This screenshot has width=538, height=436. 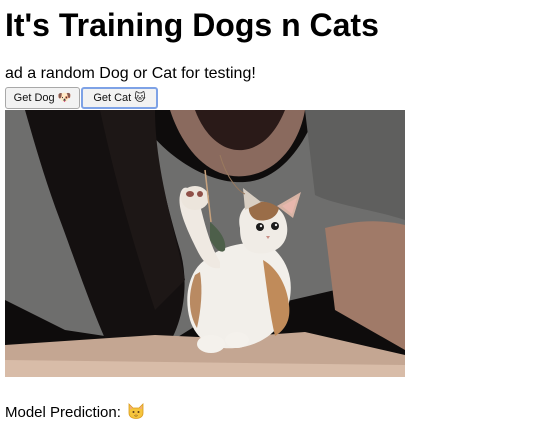 What do you see at coordinates (130, 73) in the screenshot?
I see `page-subtitle: ad a random Dog or Cat for testing!` at bounding box center [130, 73].